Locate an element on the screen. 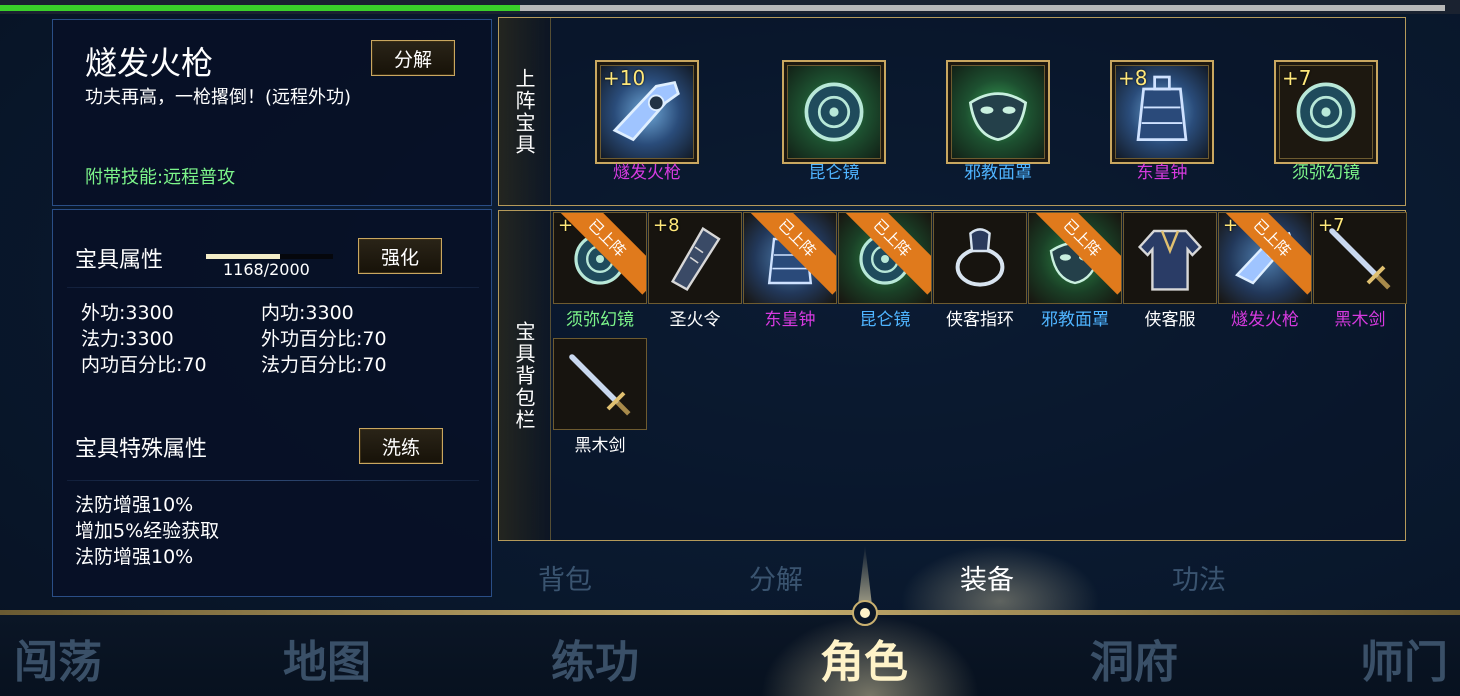  strengthen-button: 强化 is located at coordinates (400, 256).